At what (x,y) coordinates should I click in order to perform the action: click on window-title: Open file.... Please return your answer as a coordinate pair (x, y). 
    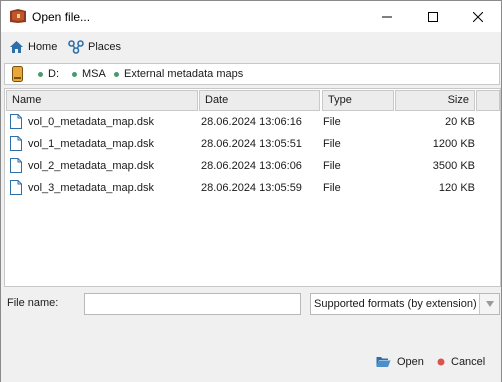
    Looking at the image, I should click on (61, 17).